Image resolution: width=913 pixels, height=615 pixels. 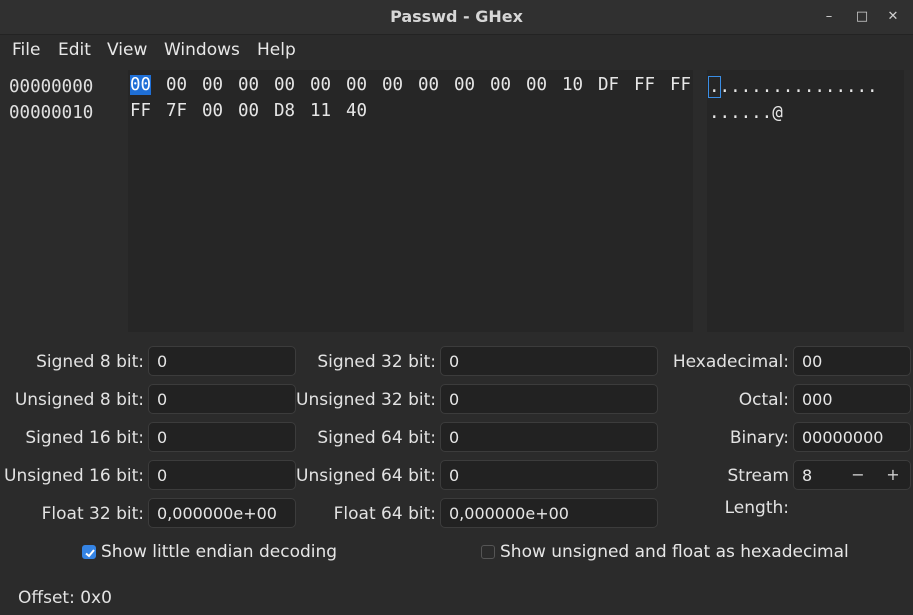 I want to click on octal-label: Octal:, so click(x=763, y=400).